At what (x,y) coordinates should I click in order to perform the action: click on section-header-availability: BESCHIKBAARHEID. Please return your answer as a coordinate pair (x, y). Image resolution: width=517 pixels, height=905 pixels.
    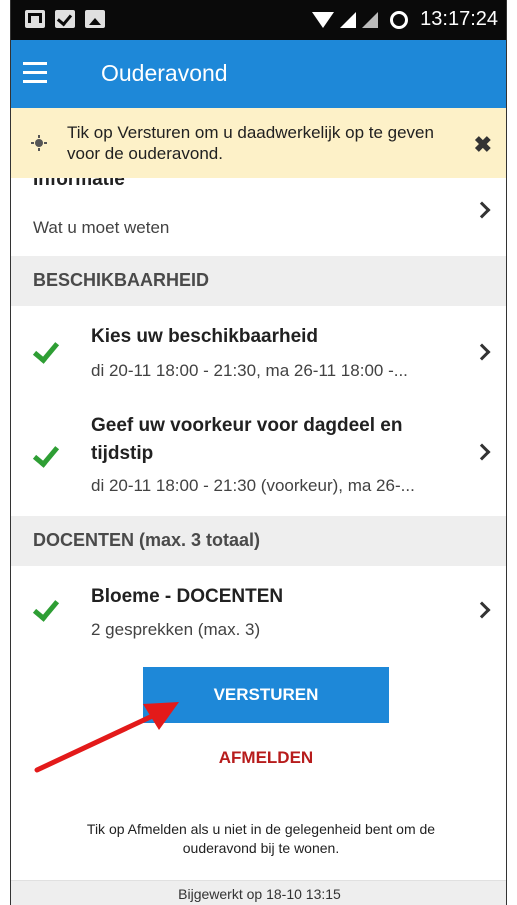
    Looking at the image, I should click on (258, 281).